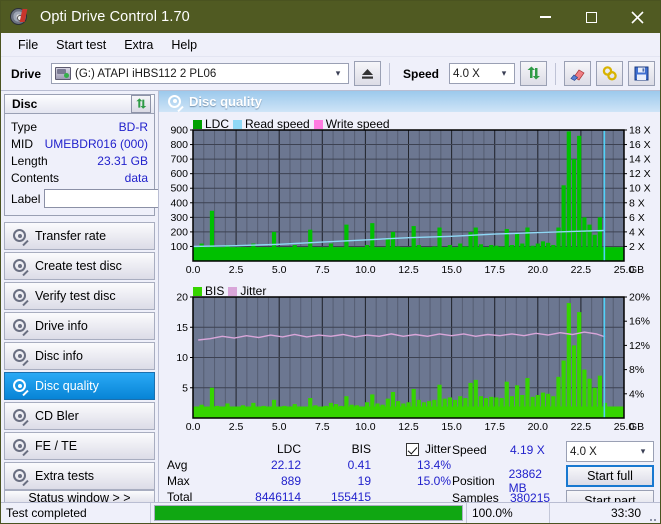  What do you see at coordinates (79, 177) in the screenshot?
I see `disc-row-contents: Contents data` at bounding box center [79, 177].